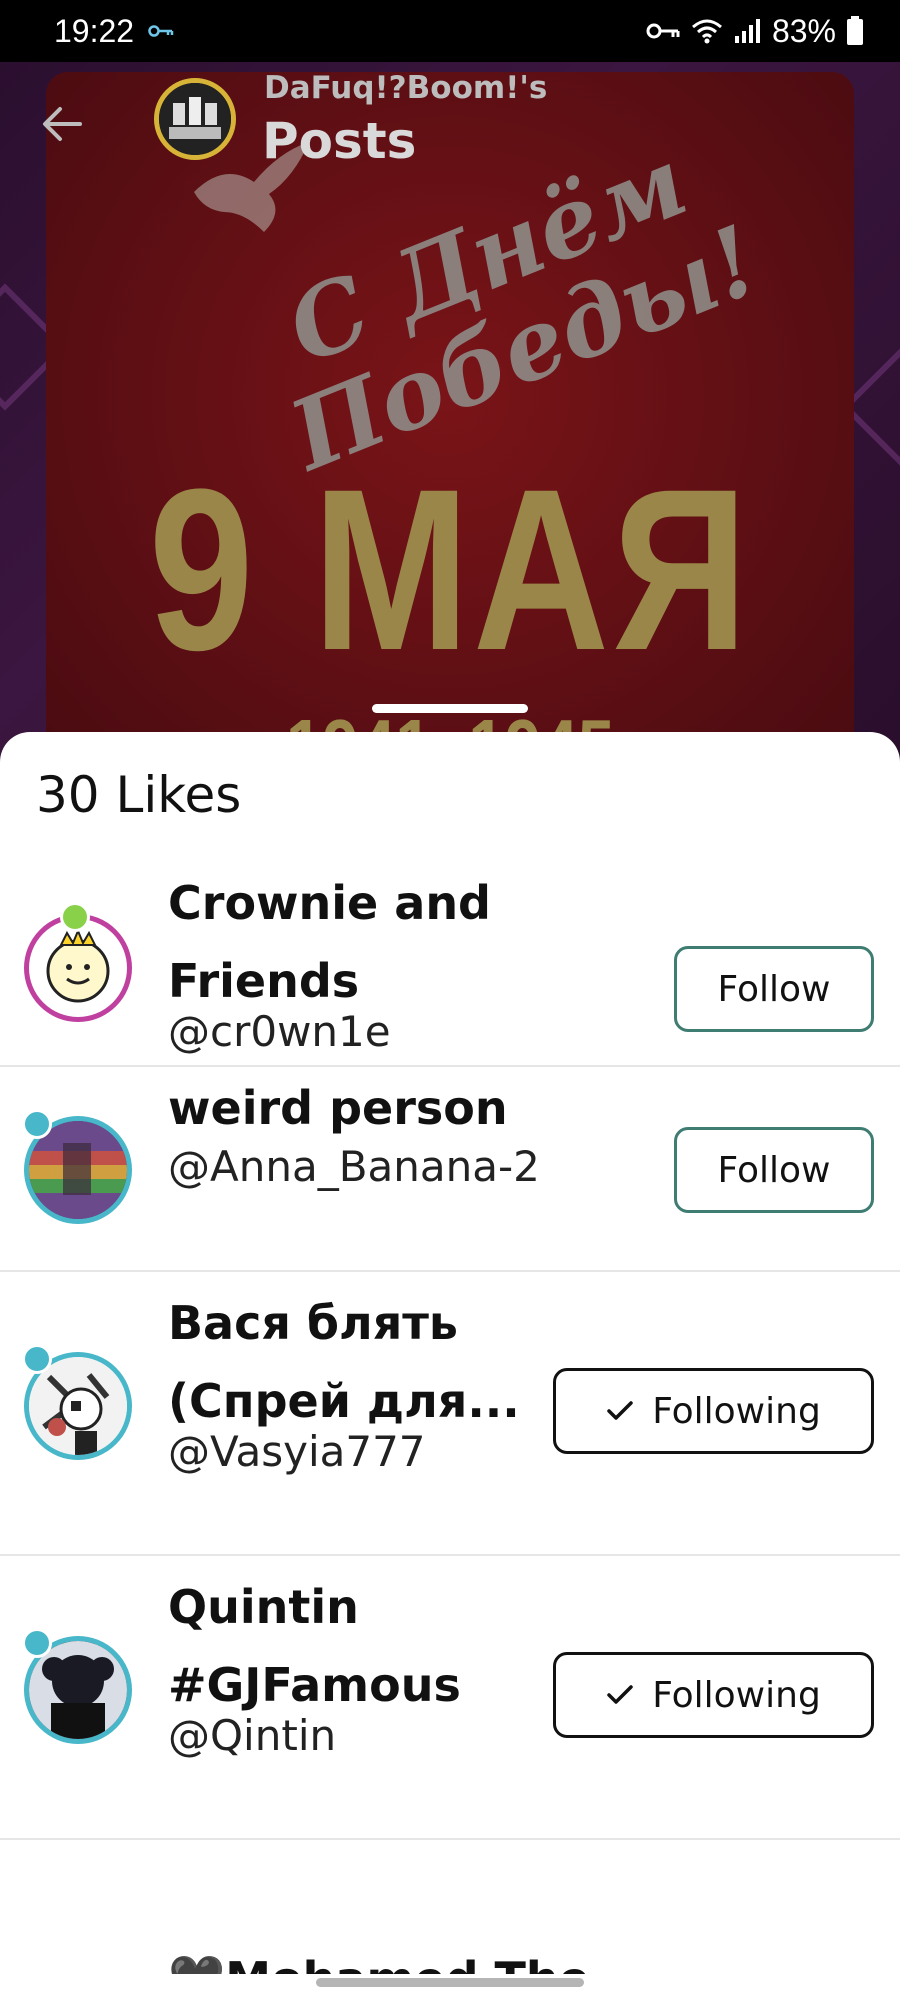 The image size is (900, 2000). Describe the element at coordinates (663, 31) in the screenshot. I see `key-icon` at that location.